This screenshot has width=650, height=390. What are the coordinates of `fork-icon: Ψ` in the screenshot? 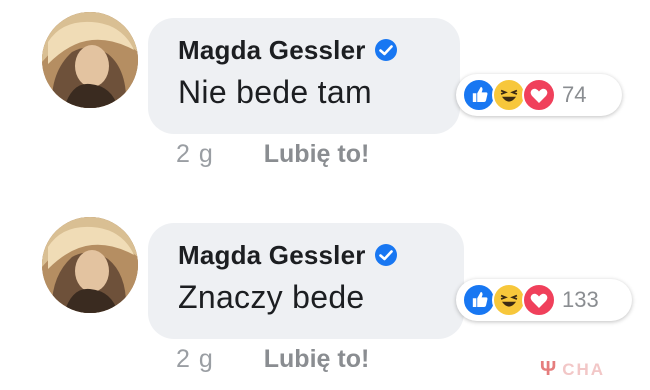 It's located at (549, 369).